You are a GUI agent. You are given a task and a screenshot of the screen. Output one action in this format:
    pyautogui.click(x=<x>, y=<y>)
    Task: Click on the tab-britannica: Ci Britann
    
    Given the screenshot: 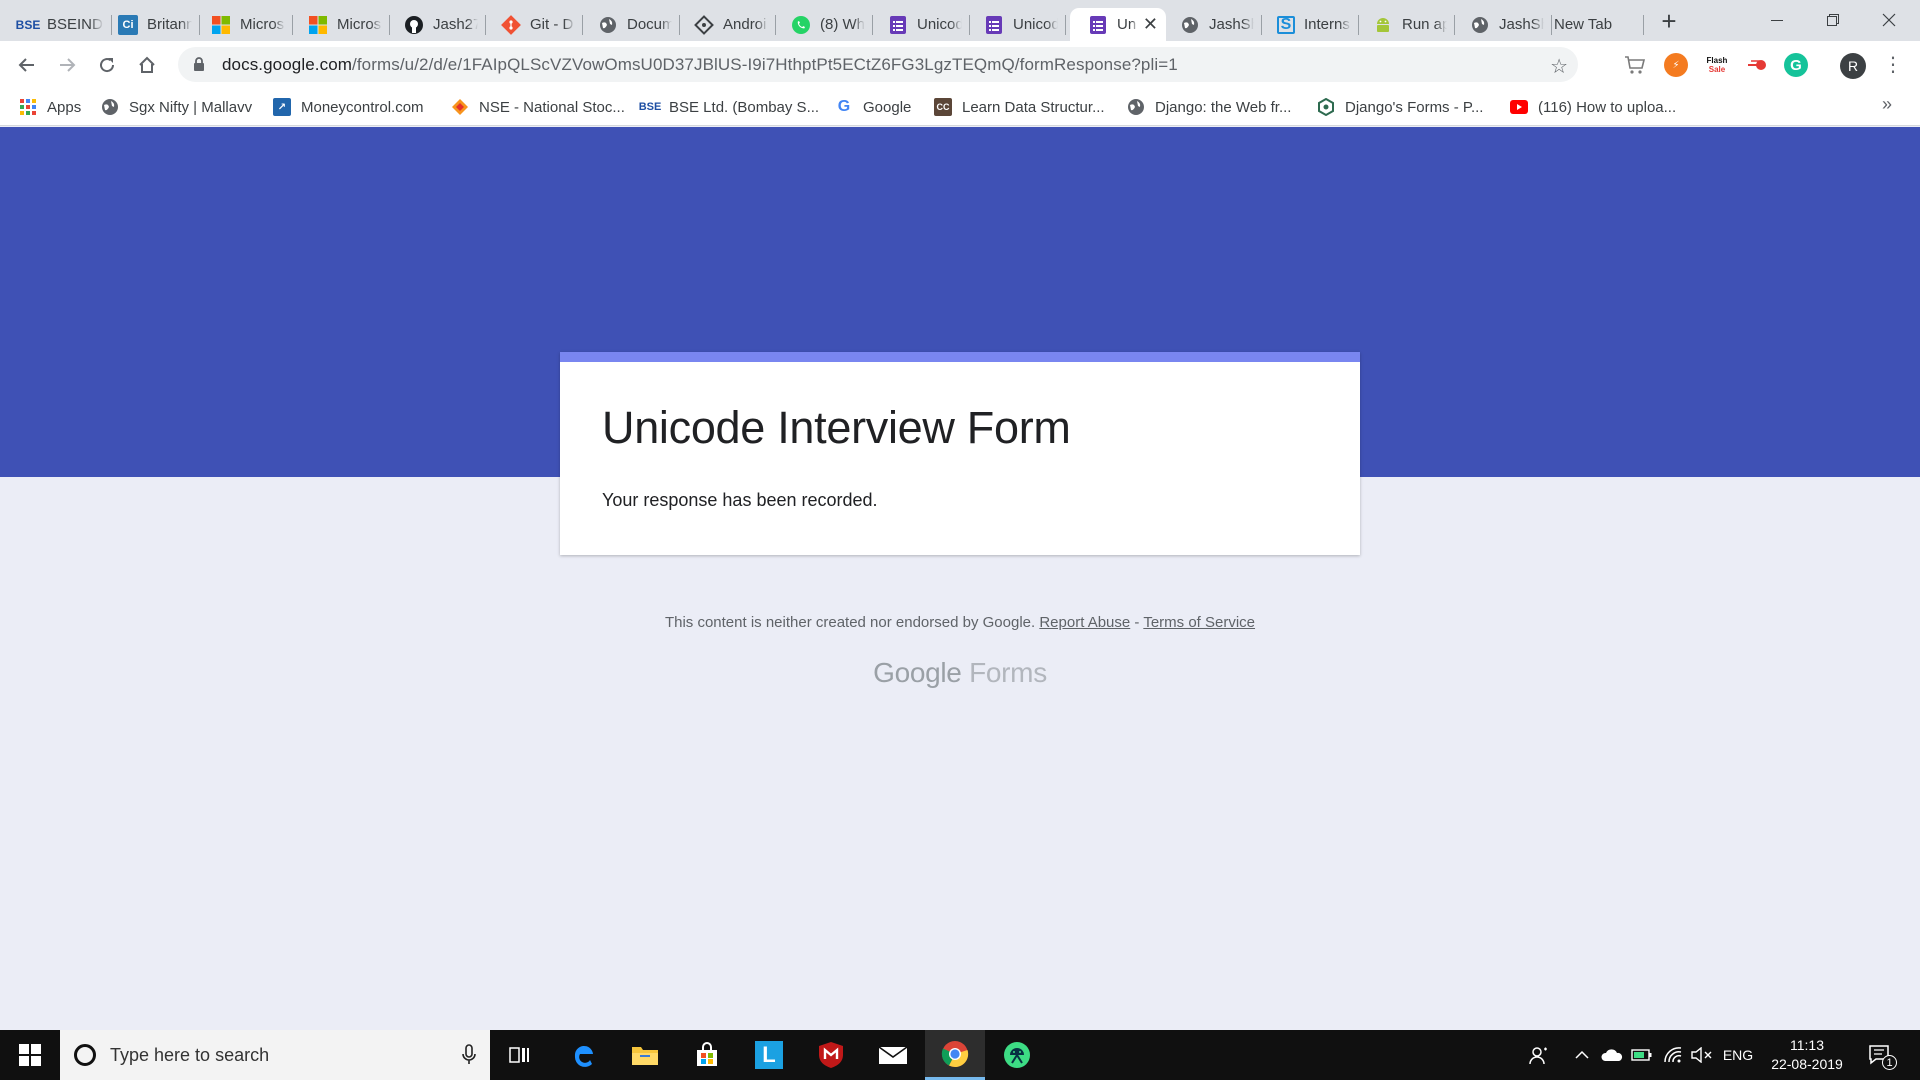 What is the action you would take?
    pyautogui.click(x=150, y=24)
    